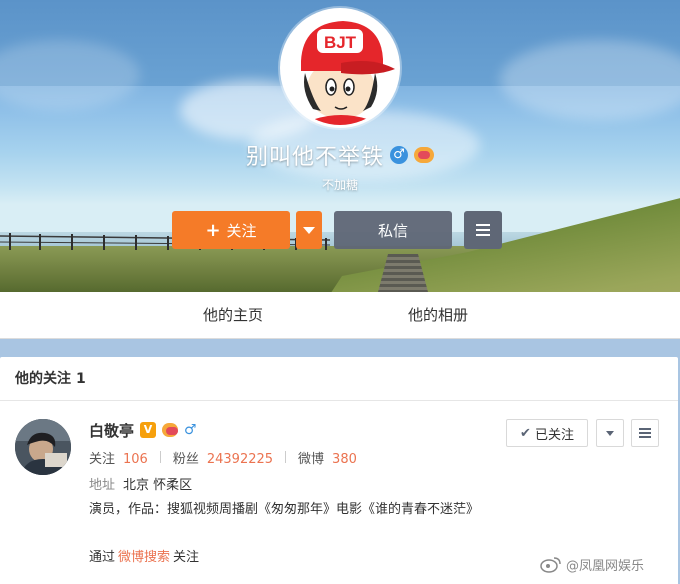 This screenshot has height=584, width=680. I want to click on follow-source-prefix: 通过, so click(102, 557).